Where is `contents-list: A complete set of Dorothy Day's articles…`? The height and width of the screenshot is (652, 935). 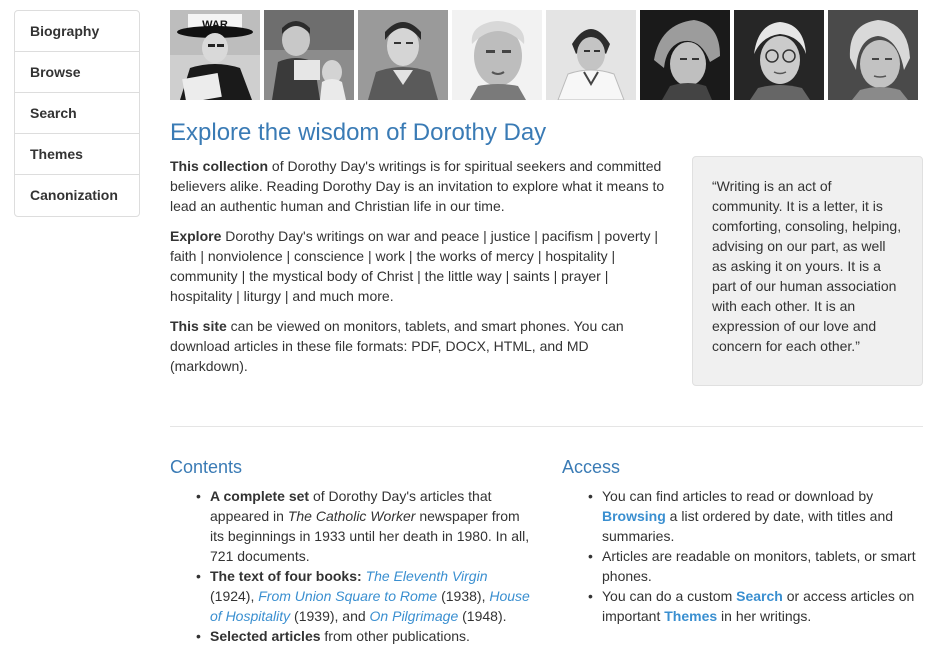
contents-list: A complete set of Dorothy Day's articles… is located at coordinates (350, 566).